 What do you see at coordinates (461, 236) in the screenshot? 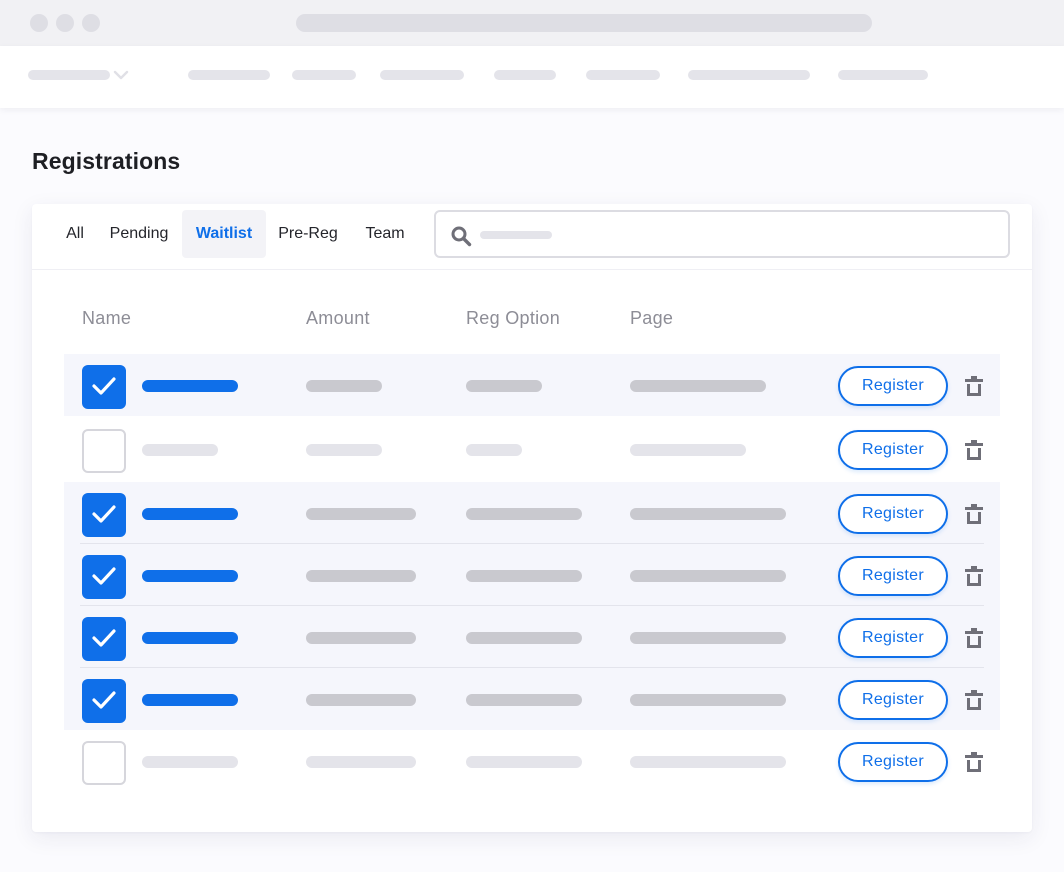
I see `search-icon` at bounding box center [461, 236].